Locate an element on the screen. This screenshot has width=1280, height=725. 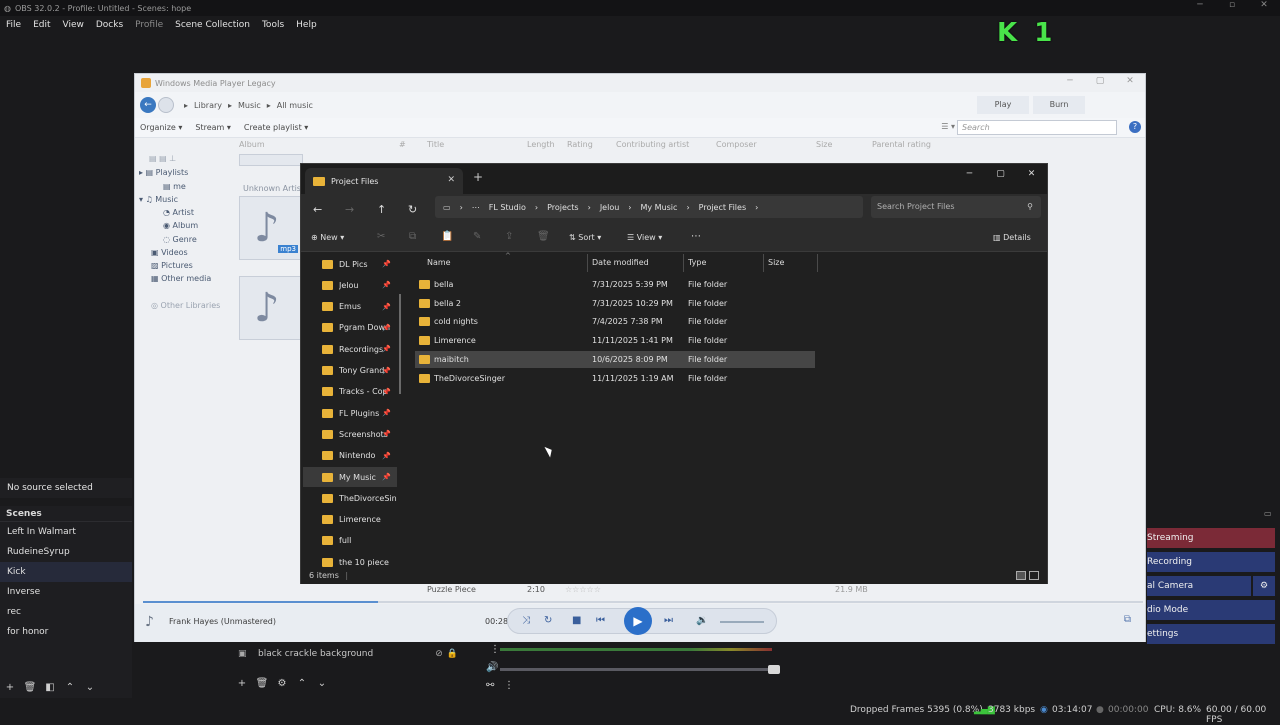
breadcrumb-my-music: My Music is located at coordinates (658, 207).